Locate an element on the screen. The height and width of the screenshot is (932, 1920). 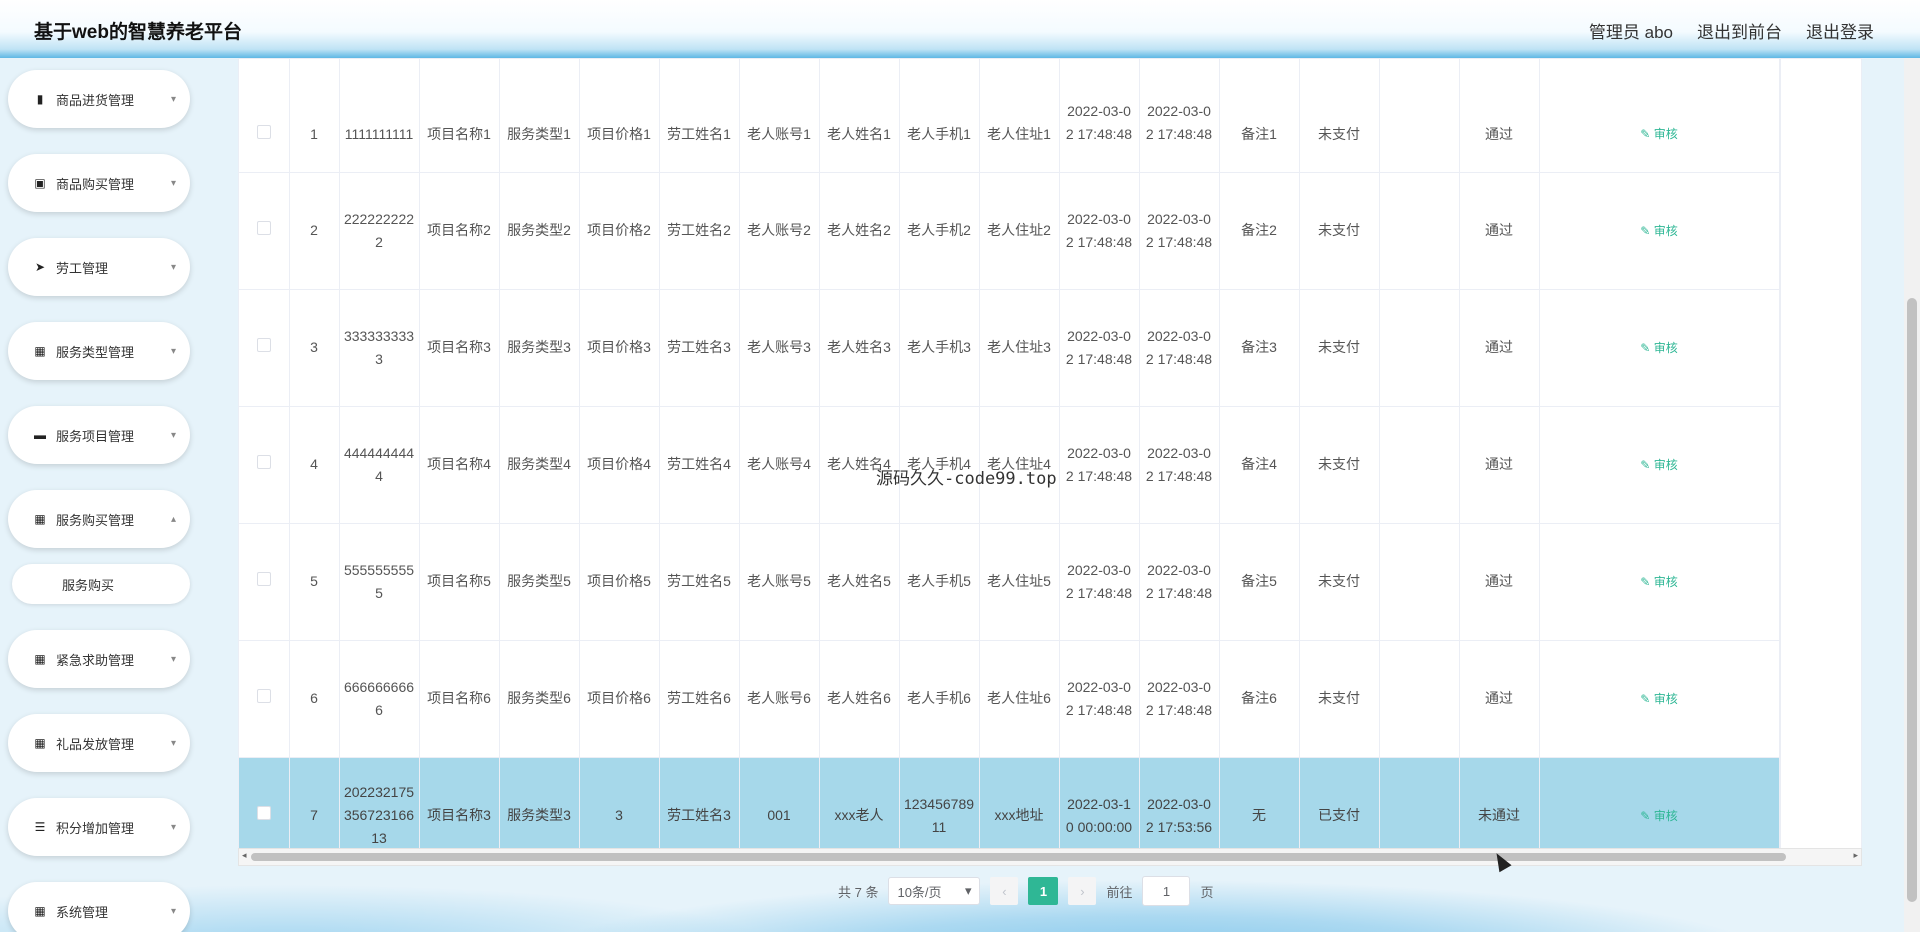
cell-price: 项目价格5 is located at coordinates (619, 582).